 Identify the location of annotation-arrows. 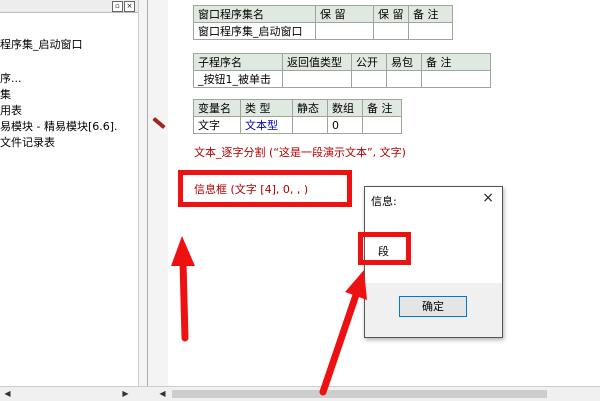
(269, 316).